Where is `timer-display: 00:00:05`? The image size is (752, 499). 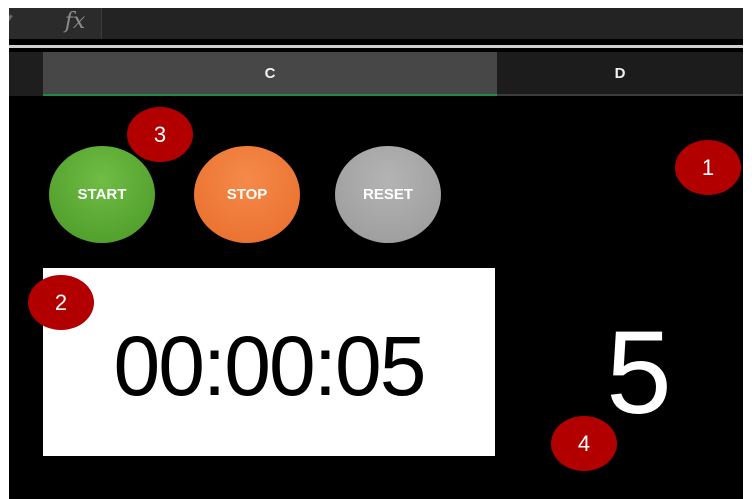 timer-display: 00:00:05 is located at coordinates (270, 366).